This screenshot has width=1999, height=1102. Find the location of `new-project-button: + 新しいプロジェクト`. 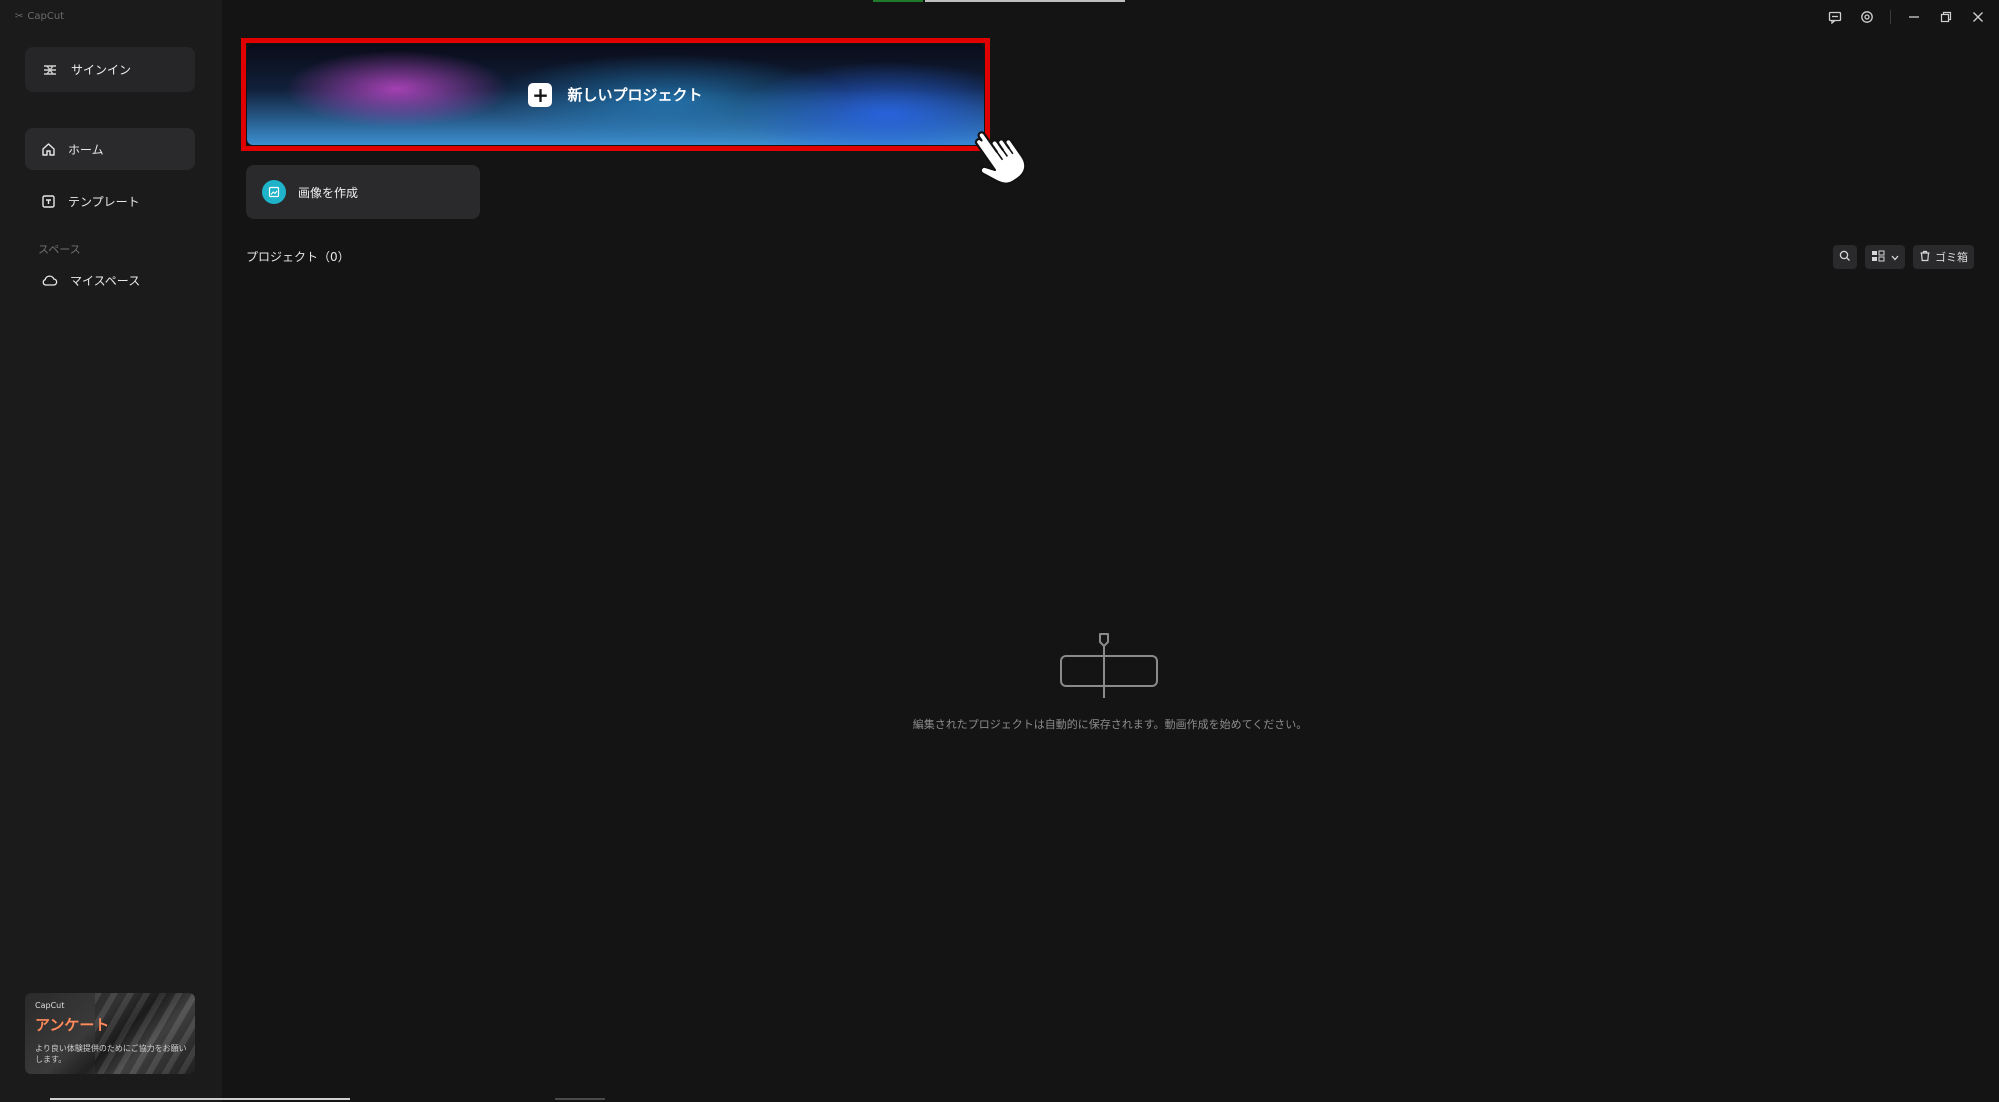

new-project-button: + 新しいプロジェクト is located at coordinates (615, 94).